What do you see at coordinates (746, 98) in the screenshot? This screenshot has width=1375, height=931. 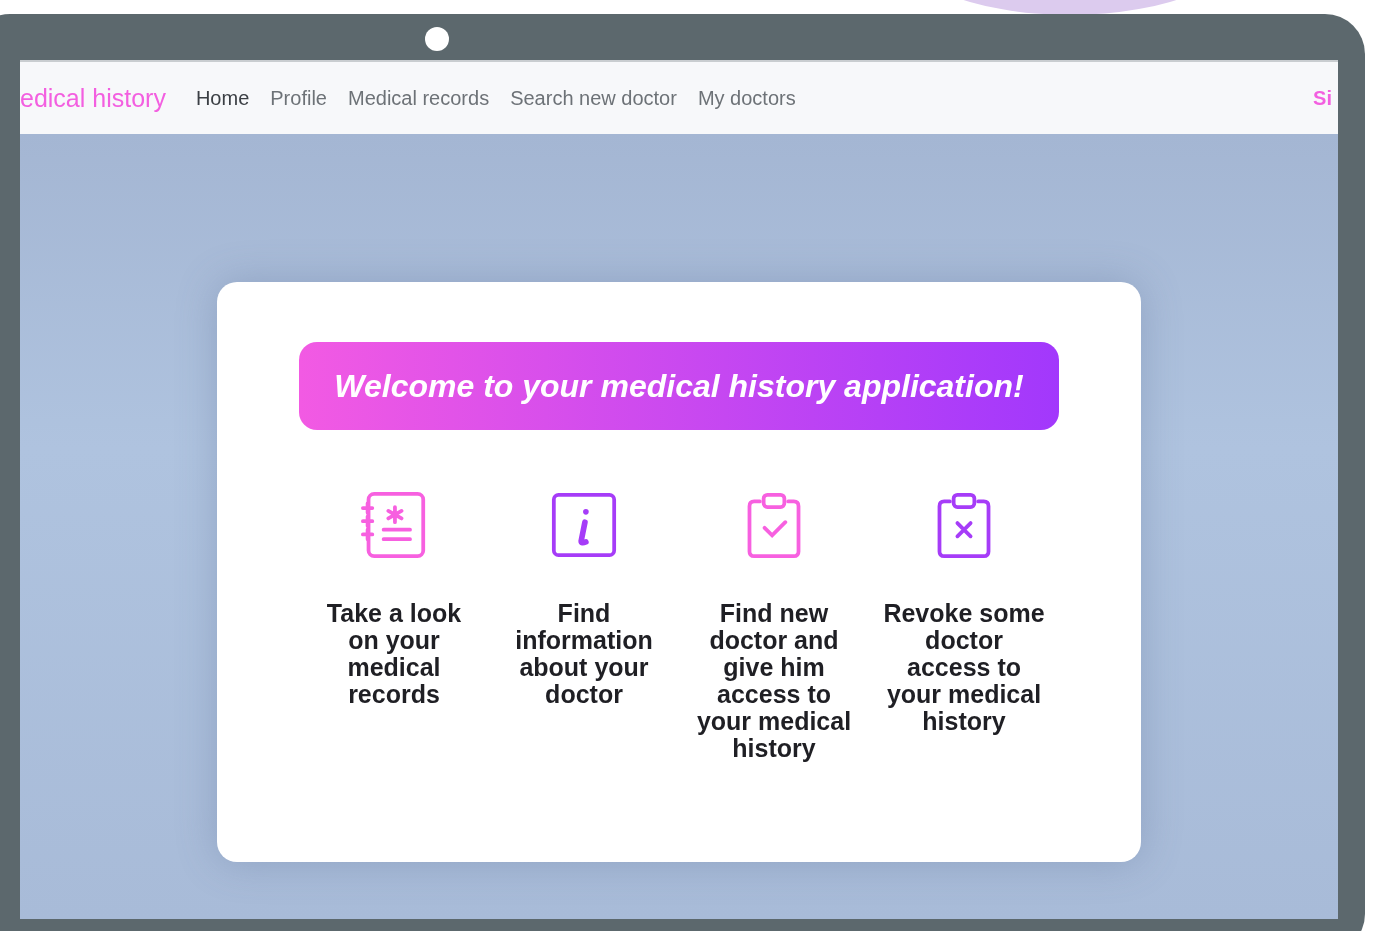 I see `nav-link: My doctors` at bounding box center [746, 98].